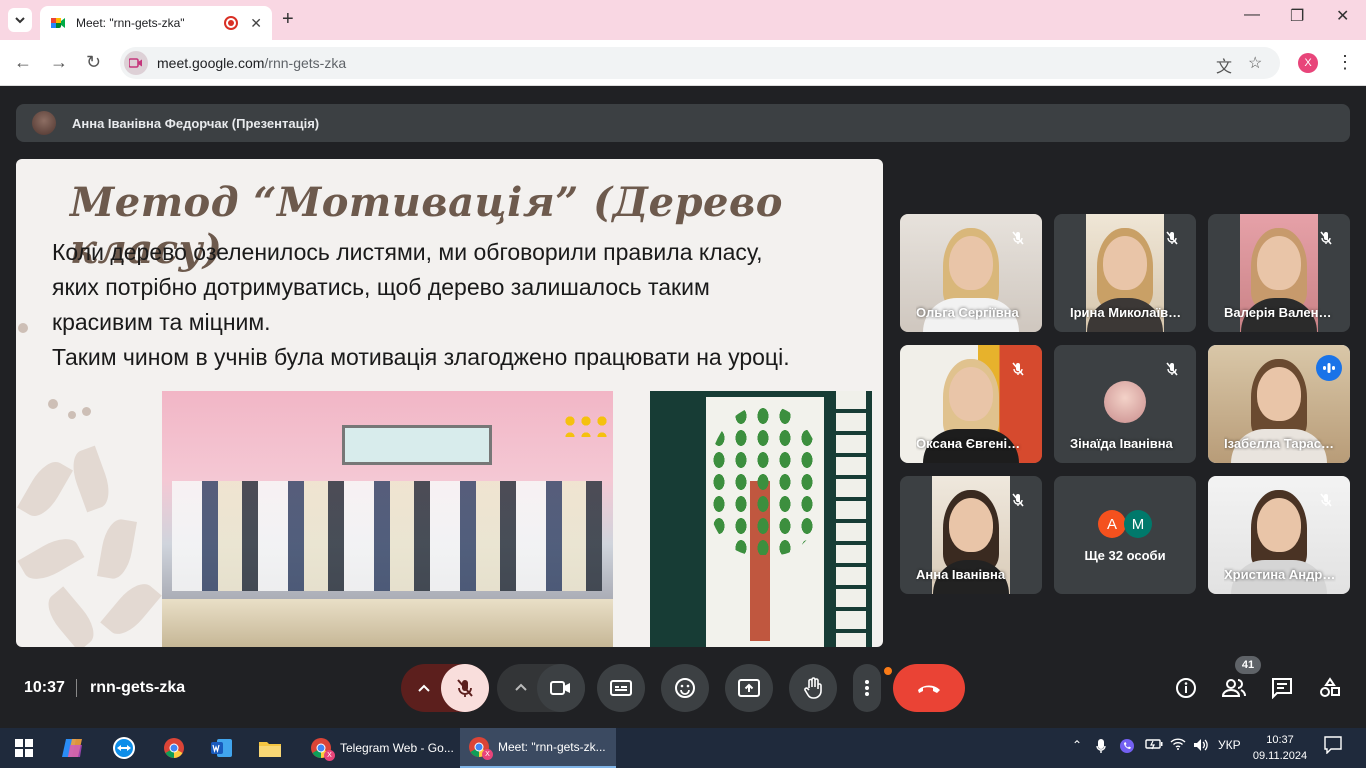 This screenshot has height=768, width=1366. Describe the element at coordinates (288, 19) in the screenshot. I see `new-tab-button: +` at that location.